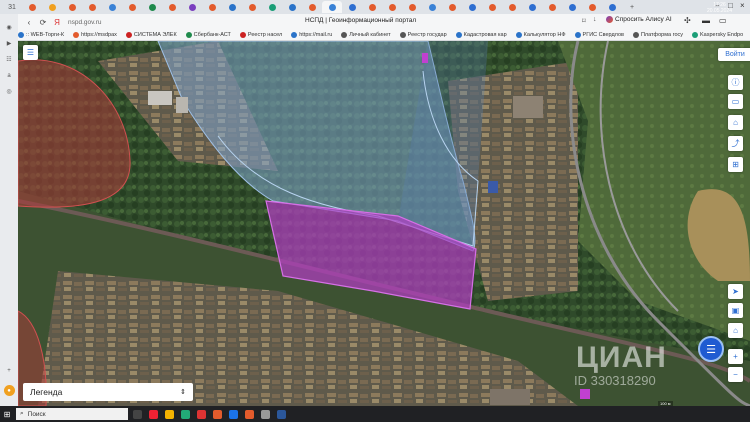  I want to click on zoom-out-button: −, so click(735, 374).